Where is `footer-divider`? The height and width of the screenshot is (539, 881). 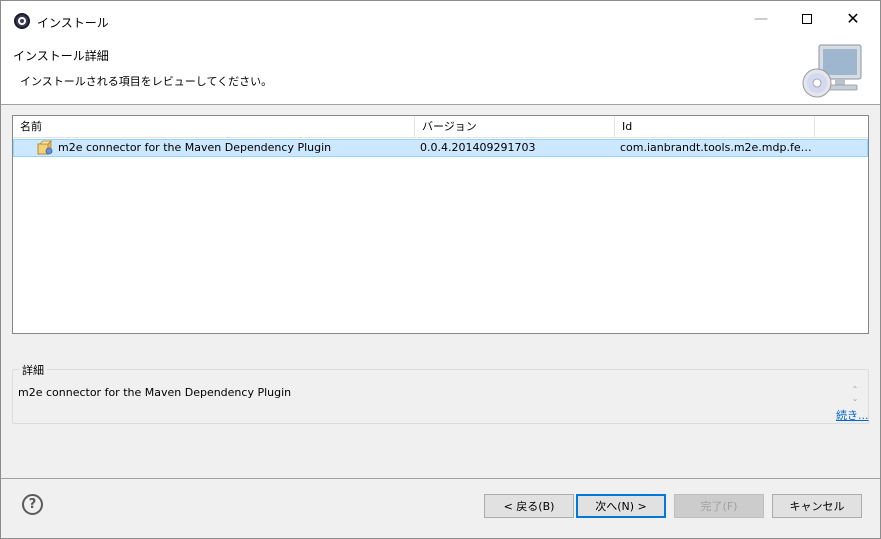 footer-divider is located at coordinates (440, 478).